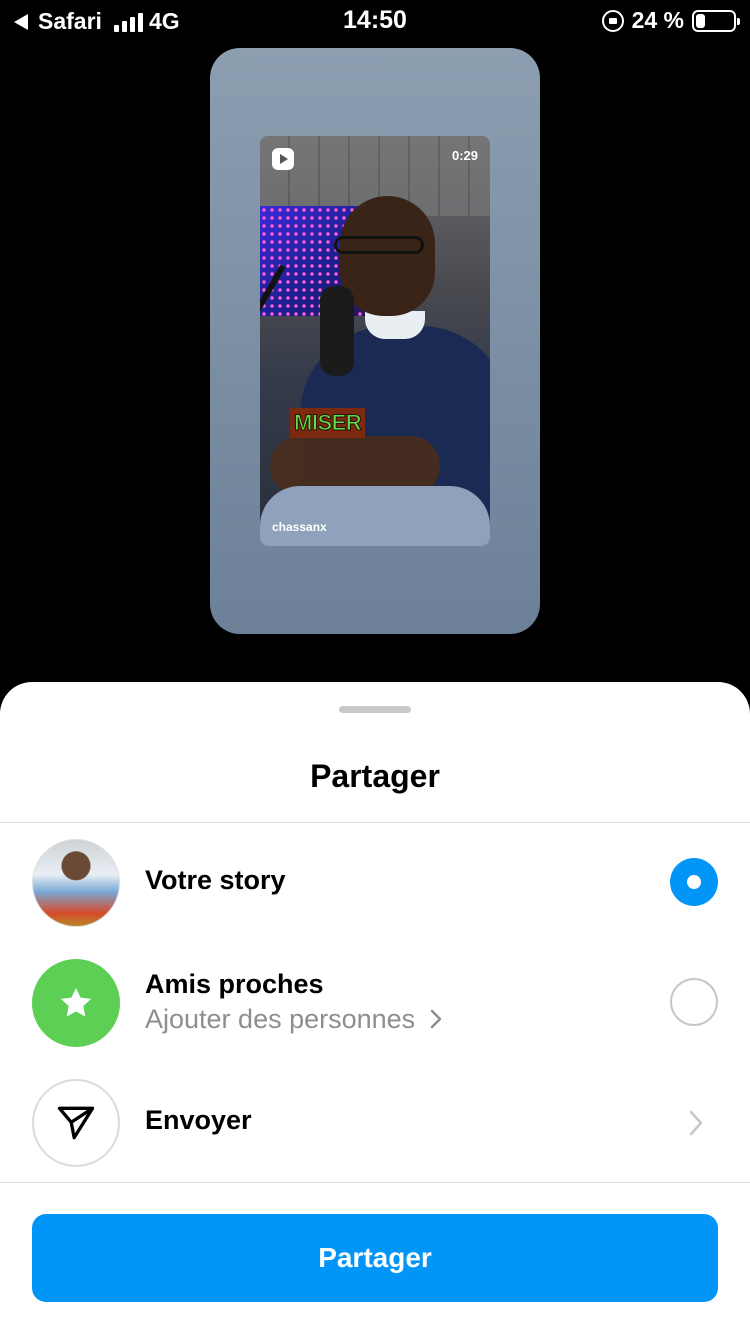  I want to click on add-people-label: Ajouter des personnes, so click(280, 1019).